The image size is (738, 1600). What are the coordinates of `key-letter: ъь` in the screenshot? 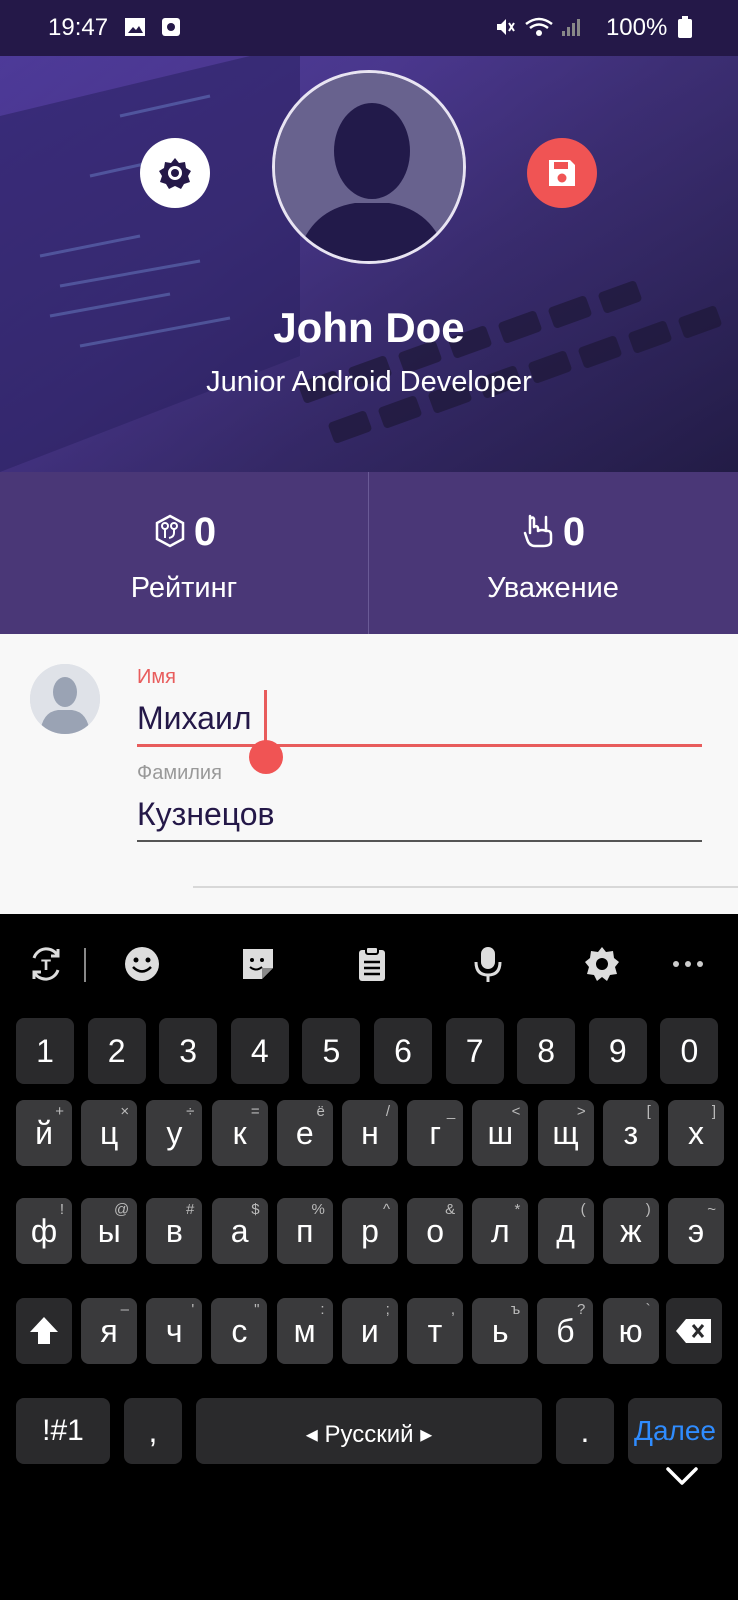 It's located at (500, 1331).